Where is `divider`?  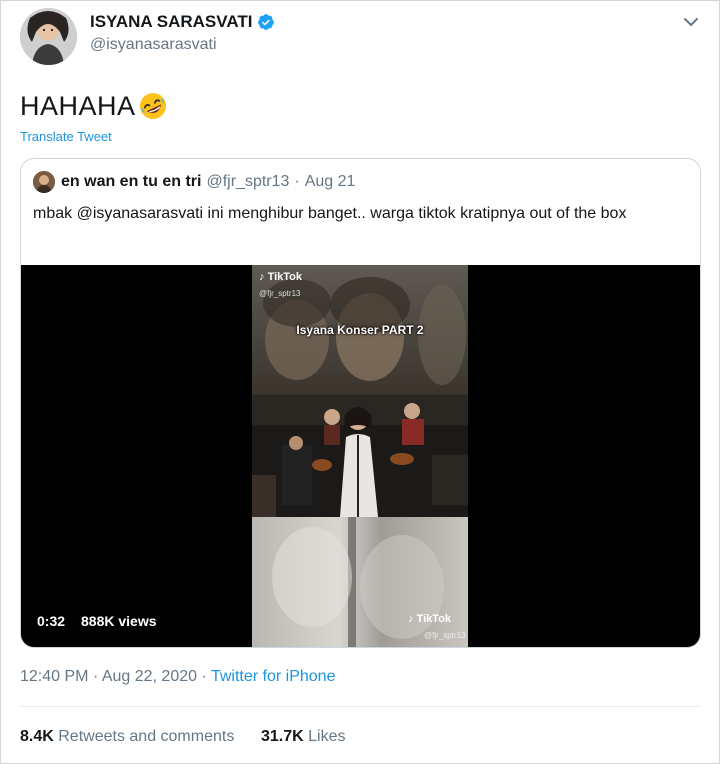
divider is located at coordinates (360, 706).